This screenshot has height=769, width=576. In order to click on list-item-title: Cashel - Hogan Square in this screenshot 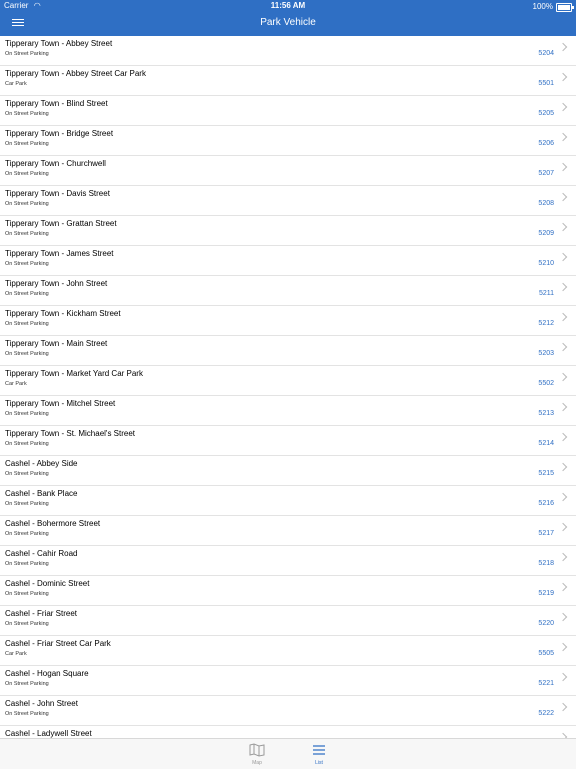, I will do `click(47, 673)`.